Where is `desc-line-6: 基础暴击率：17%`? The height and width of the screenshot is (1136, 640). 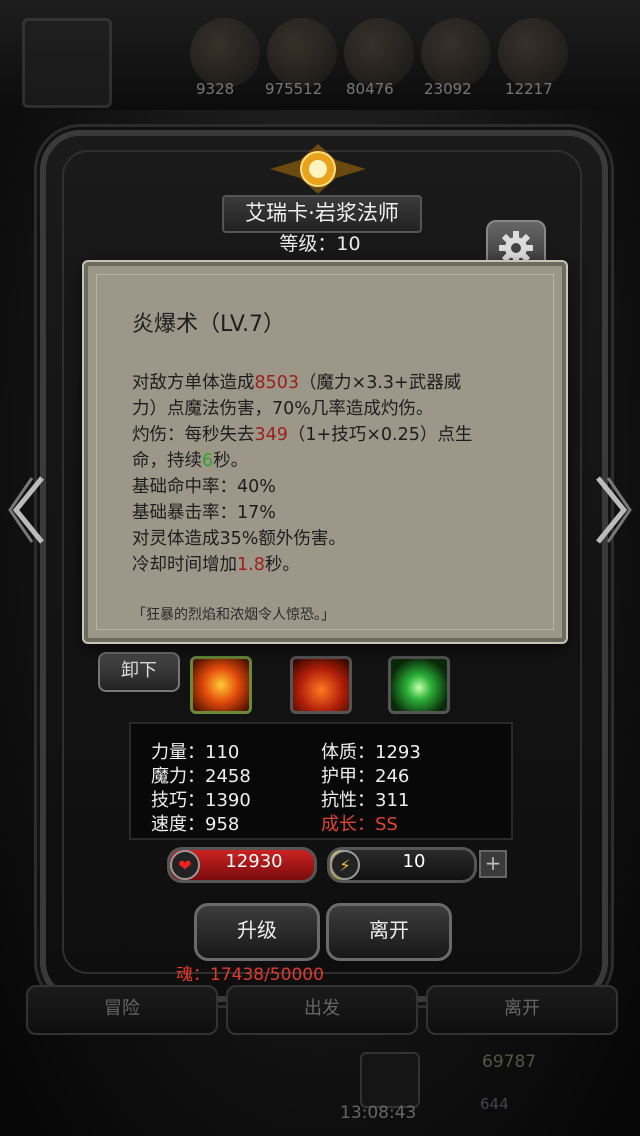 desc-line-6: 基础暴击率：17% is located at coordinates (204, 513).